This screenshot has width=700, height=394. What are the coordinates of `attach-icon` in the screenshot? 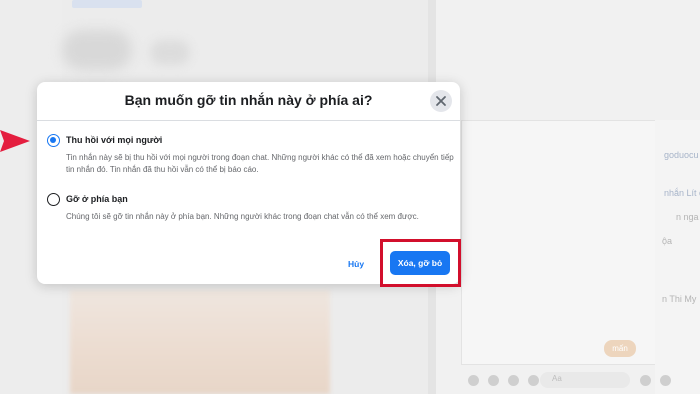 It's located at (473, 380).